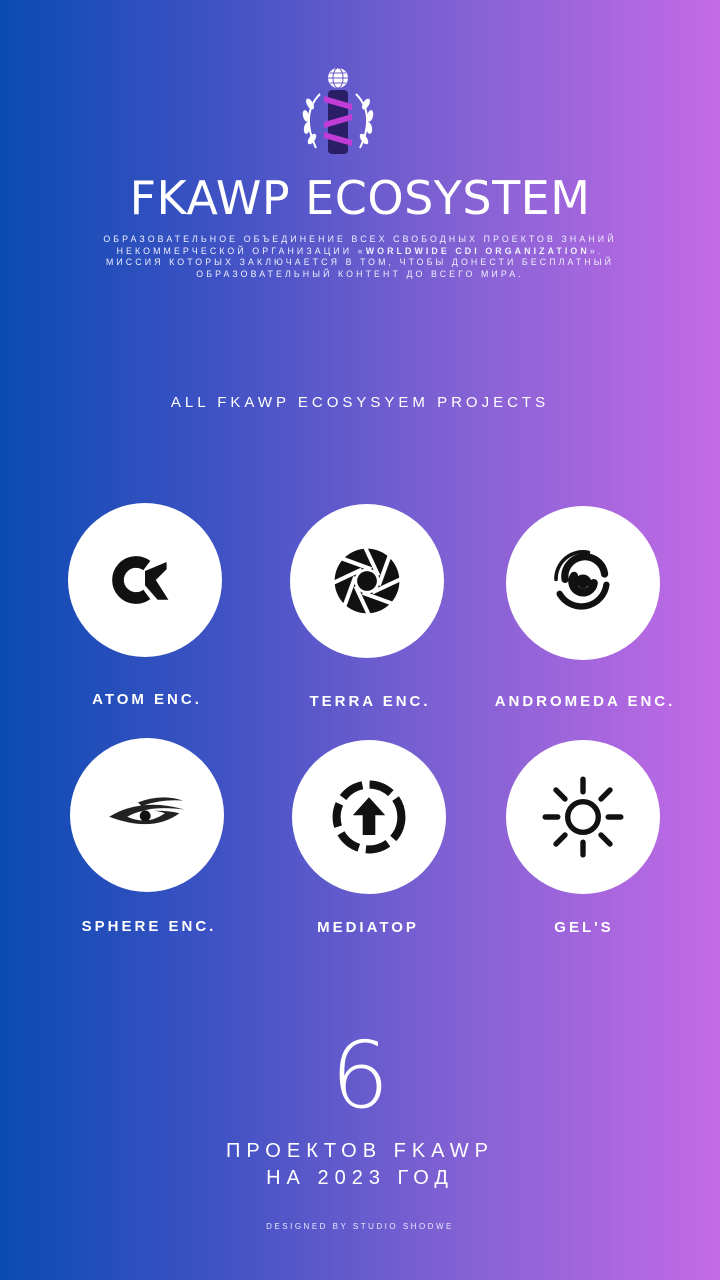 Image resolution: width=720 pixels, height=1280 pixels. What do you see at coordinates (360, 1165) in the screenshot?
I see `project-count-label: ПРОЕКТОВ FKAWP НА 2023 ГОД` at bounding box center [360, 1165].